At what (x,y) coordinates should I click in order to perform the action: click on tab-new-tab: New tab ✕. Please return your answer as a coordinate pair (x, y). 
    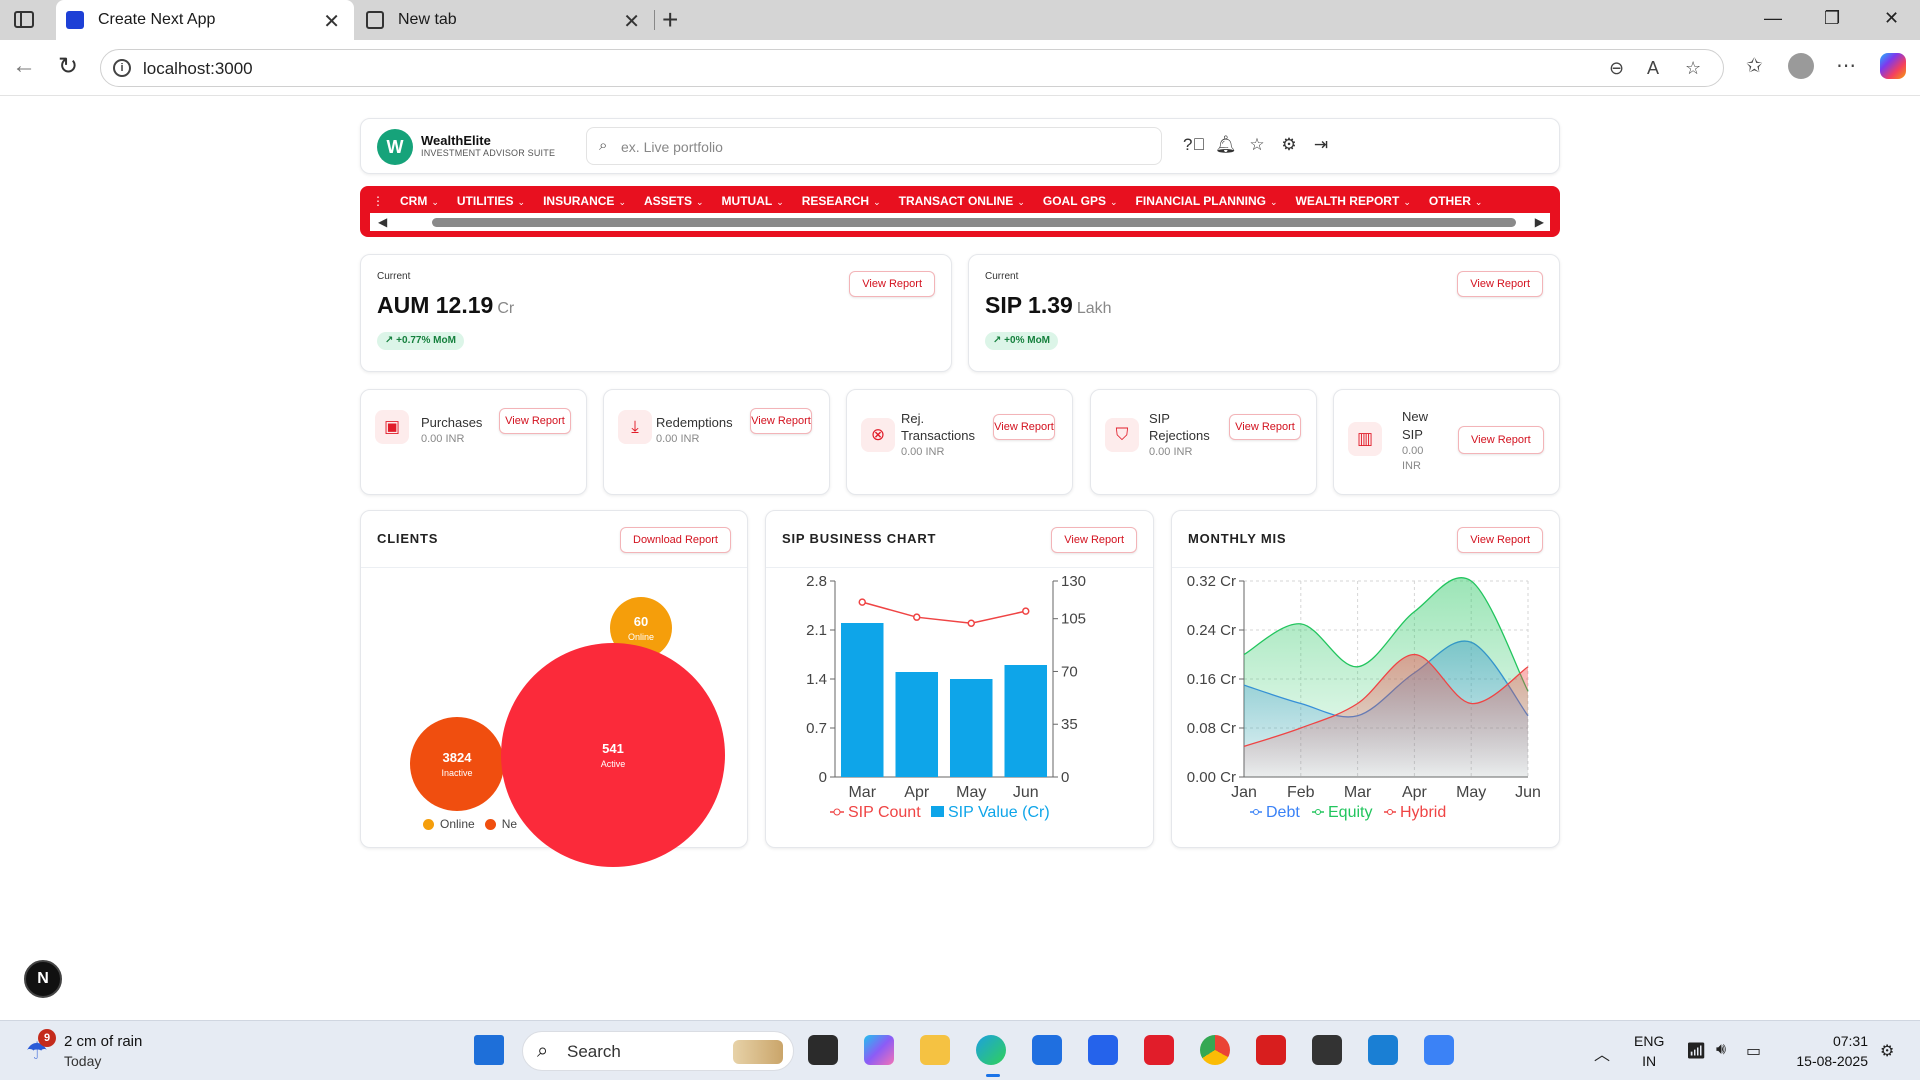
    Looking at the image, I should click on (505, 20).